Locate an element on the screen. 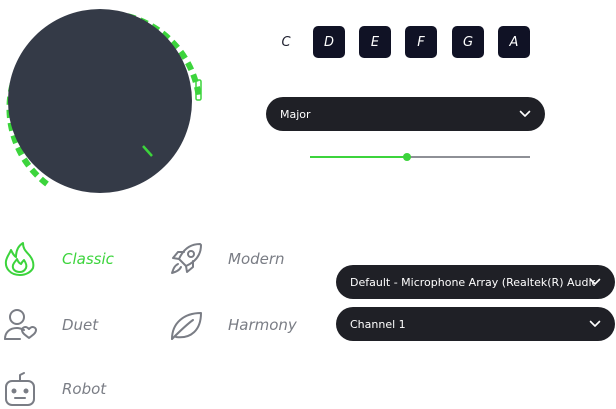 Image resolution: width=616 pixels, height=409 pixels. slider-fill is located at coordinates (358, 157).